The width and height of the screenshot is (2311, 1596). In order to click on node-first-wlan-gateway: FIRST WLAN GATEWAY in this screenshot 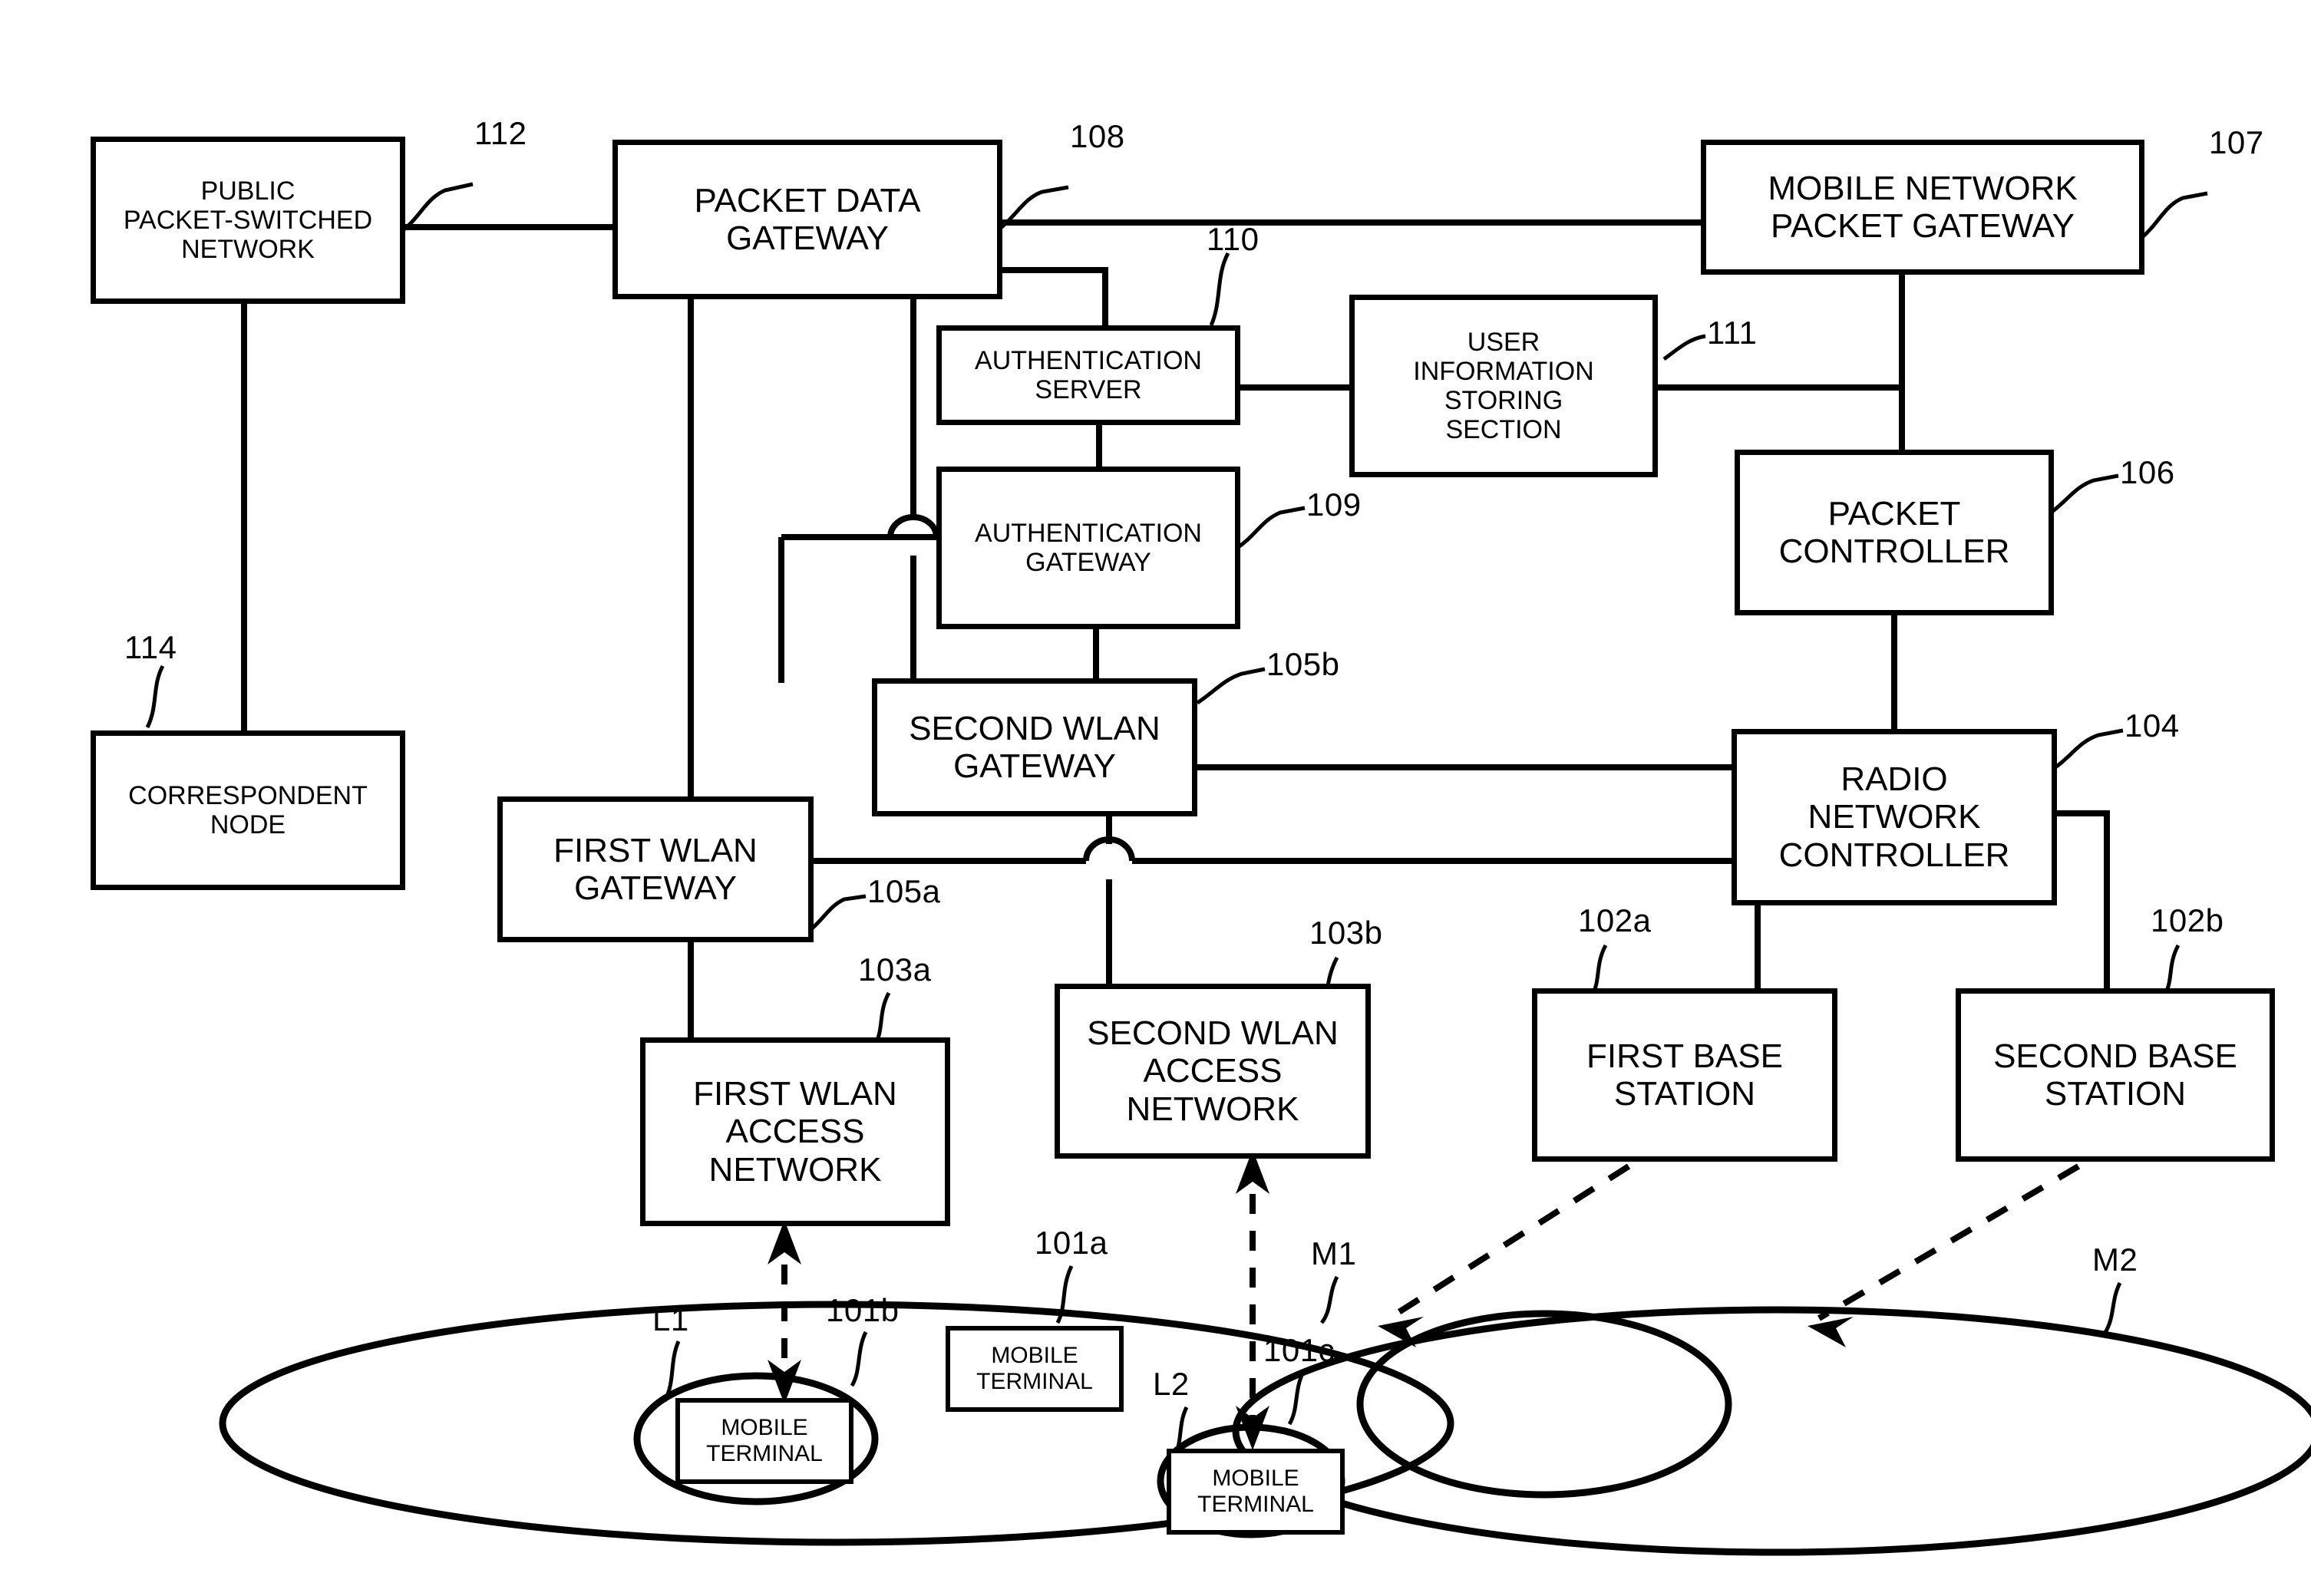, I will do `click(655, 869)`.